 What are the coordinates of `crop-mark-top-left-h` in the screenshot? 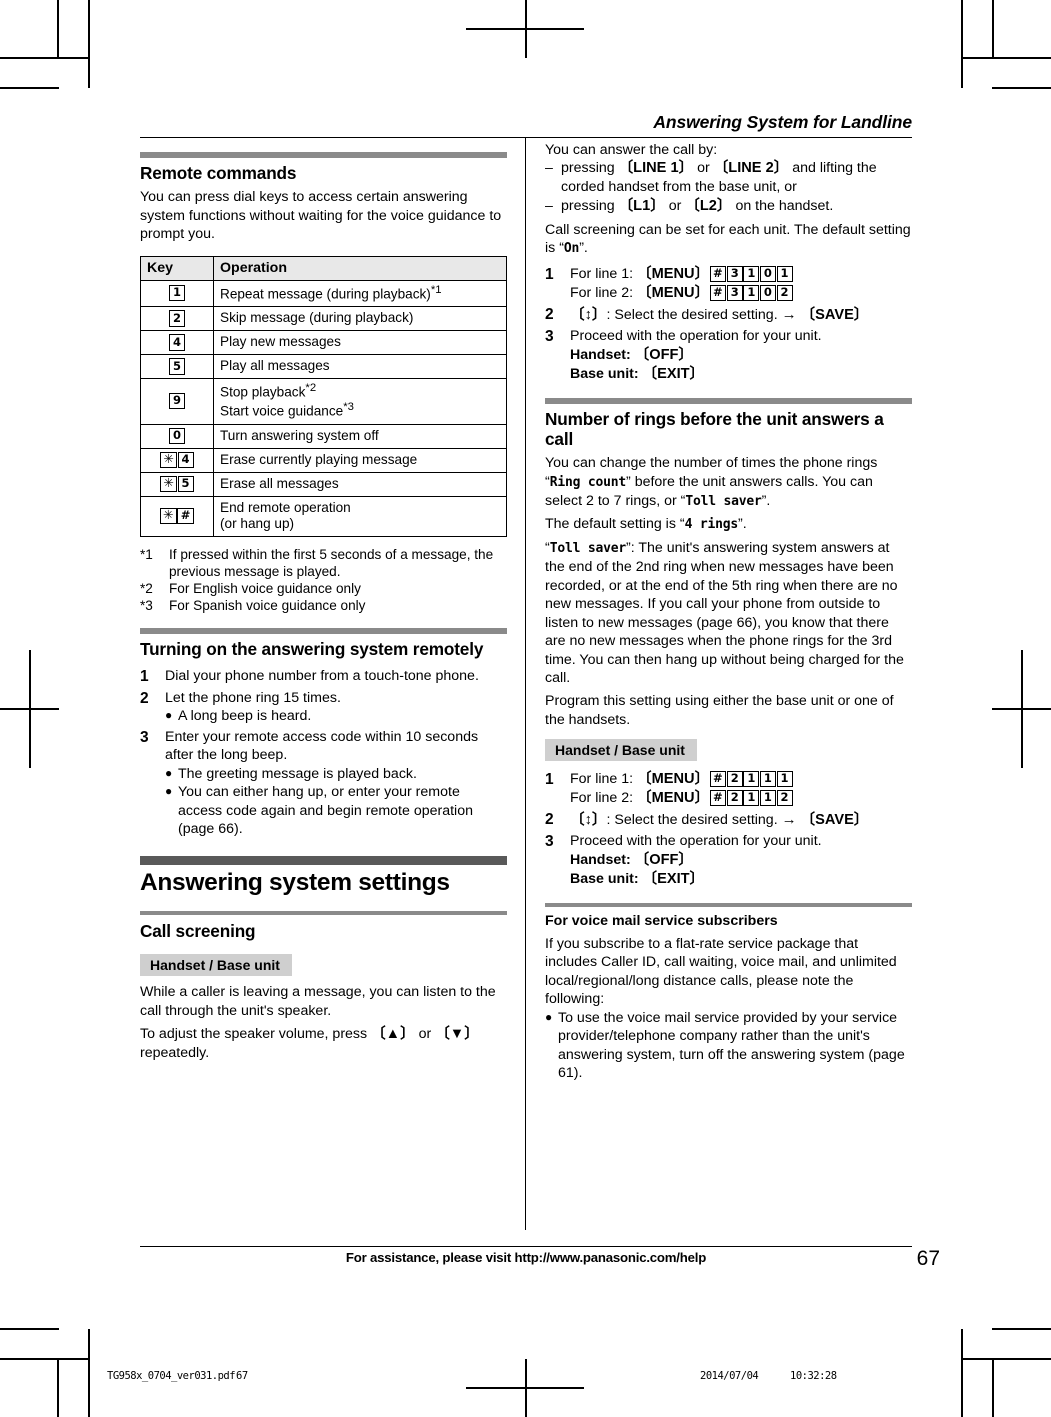 It's located at (45, 58).